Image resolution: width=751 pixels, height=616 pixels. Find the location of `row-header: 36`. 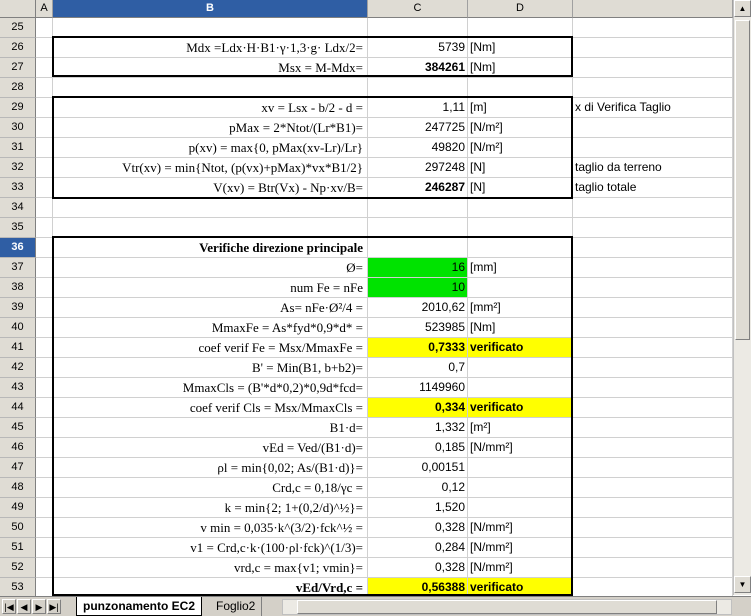

row-header: 36 is located at coordinates (18, 248).